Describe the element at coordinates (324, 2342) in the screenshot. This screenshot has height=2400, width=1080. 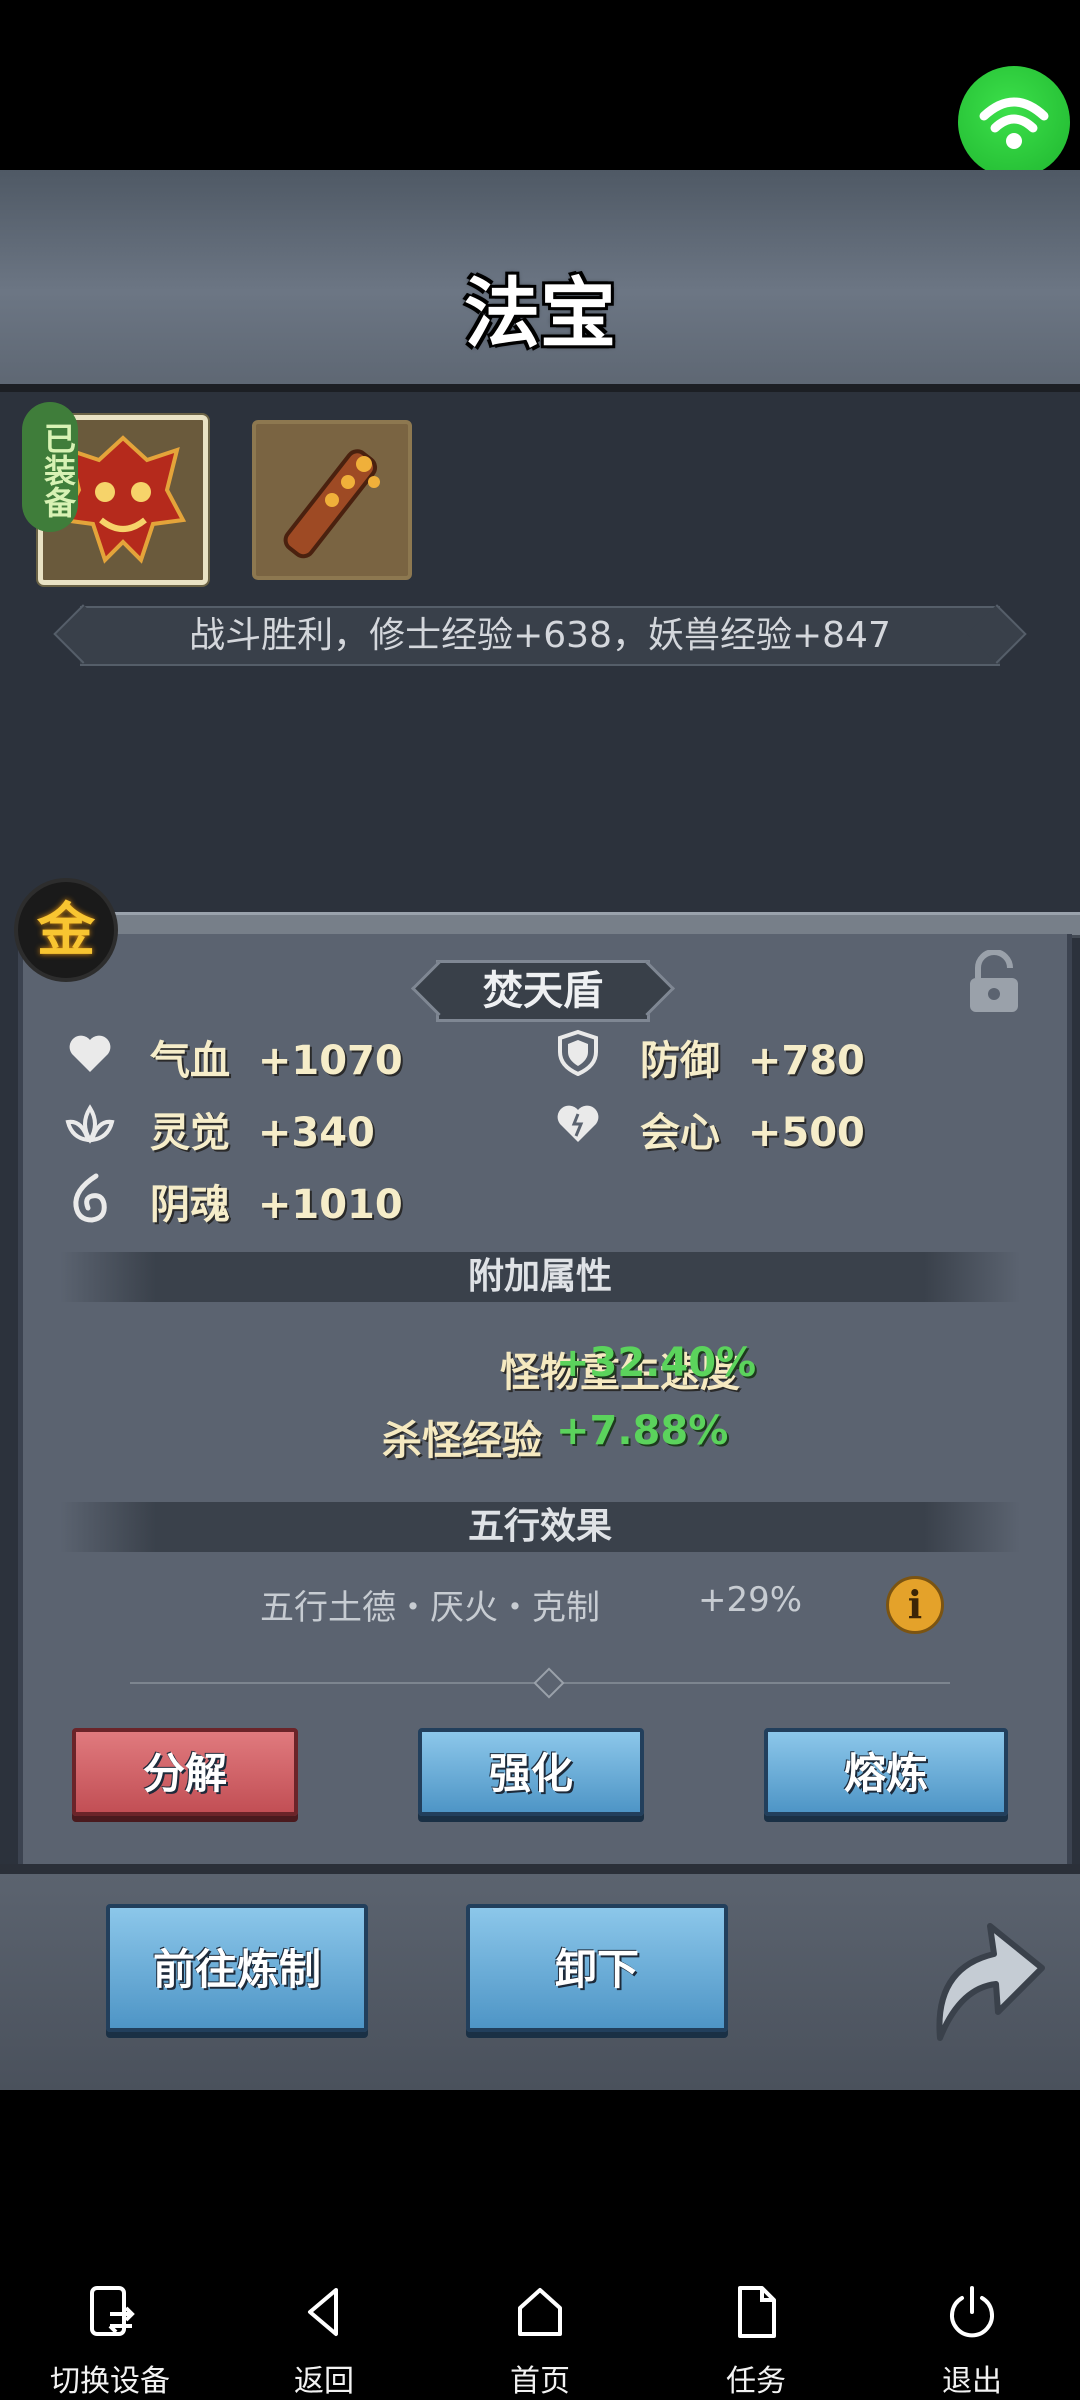
I see `nav-back: 返回` at that location.